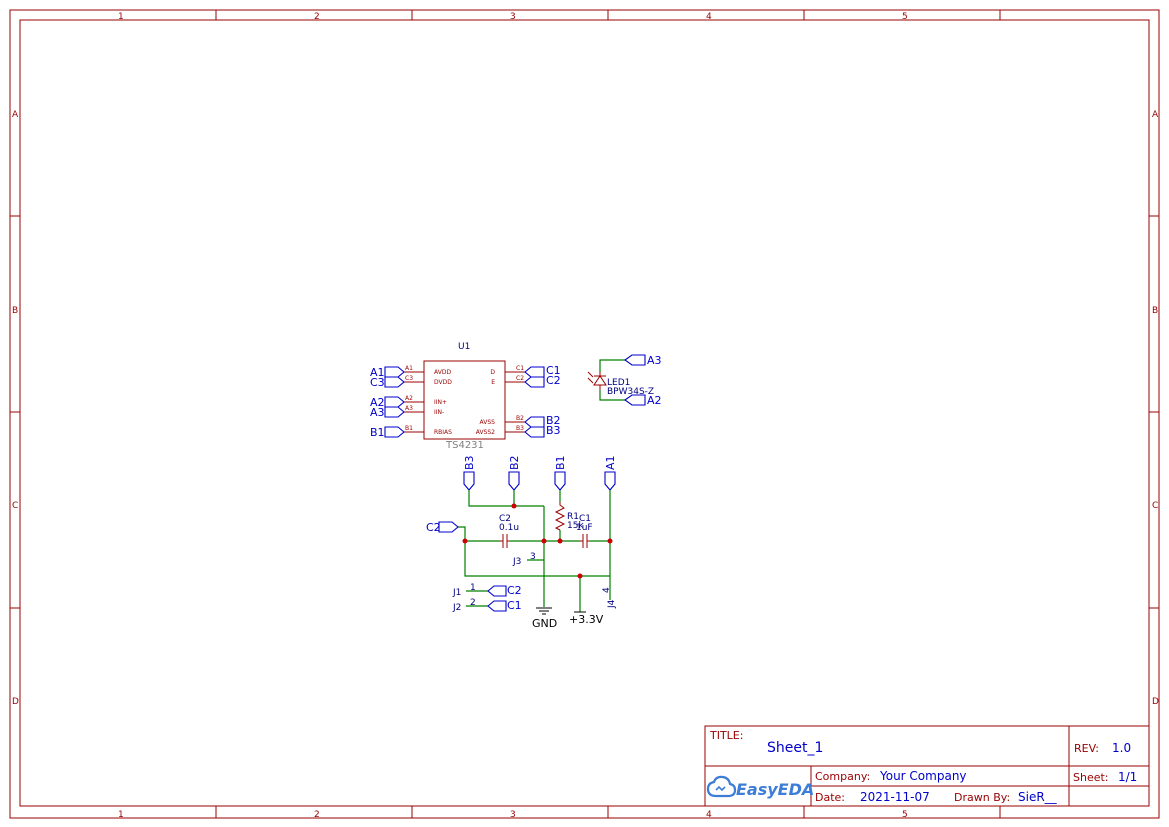 This screenshot has width=1169, height=827. What do you see at coordinates (624, 380) in the screenshot?
I see `component-led1: LED1 BPW34S-Z A3 A2` at bounding box center [624, 380].